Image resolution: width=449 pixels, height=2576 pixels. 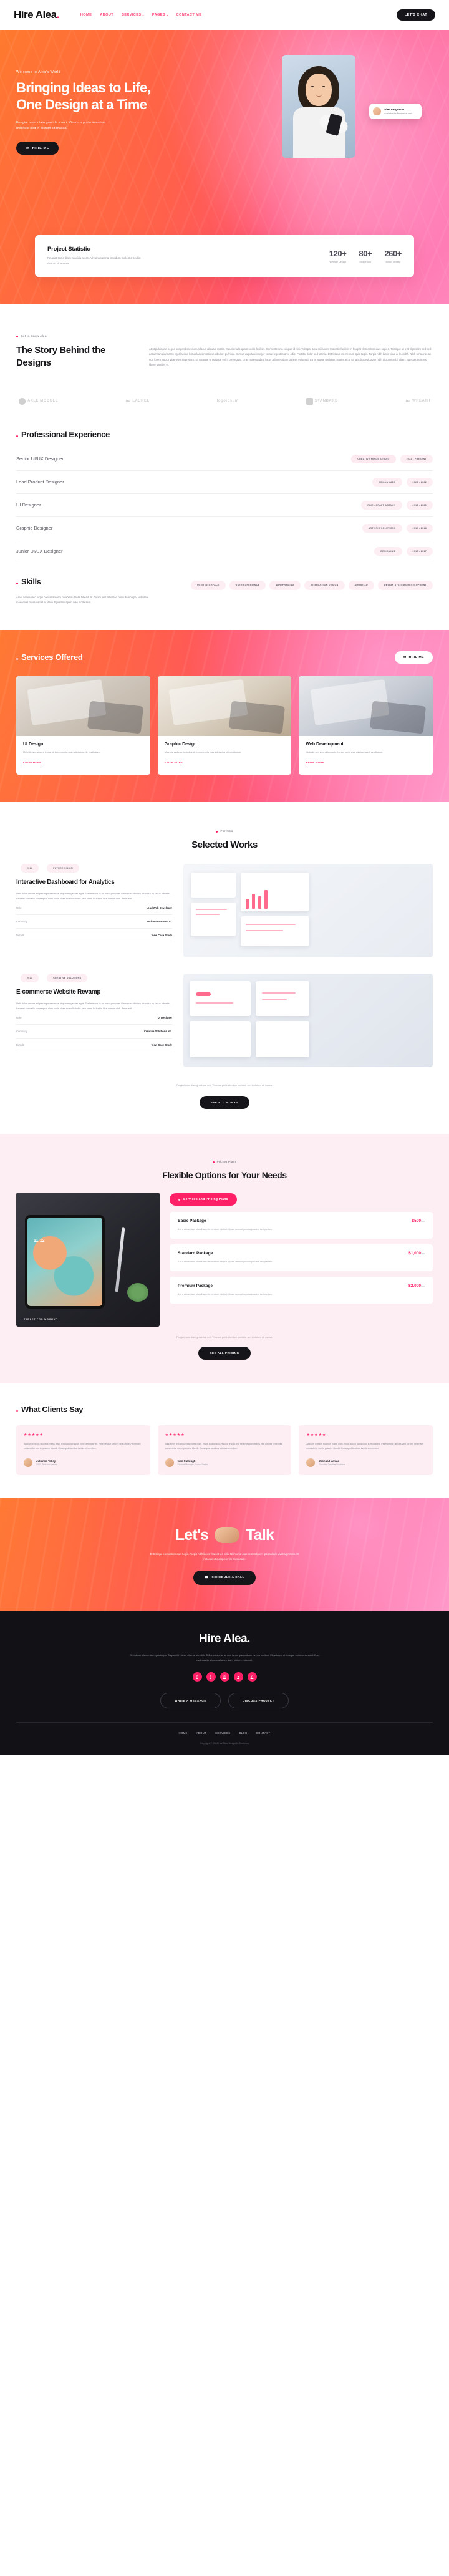 I want to click on footer-nav-blog: BLOG, so click(x=243, y=1733).